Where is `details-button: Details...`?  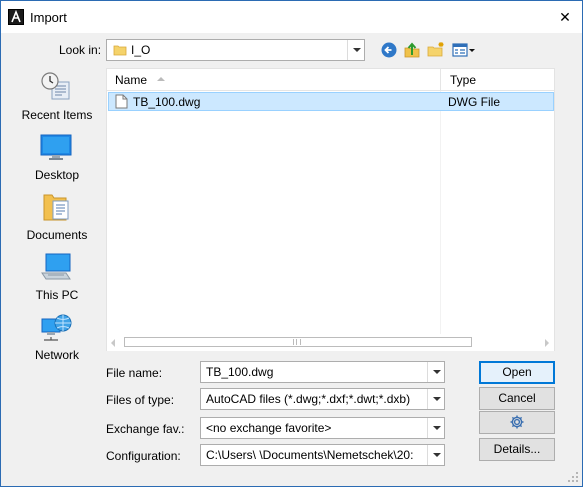 details-button: Details... is located at coordinates (517, 449).